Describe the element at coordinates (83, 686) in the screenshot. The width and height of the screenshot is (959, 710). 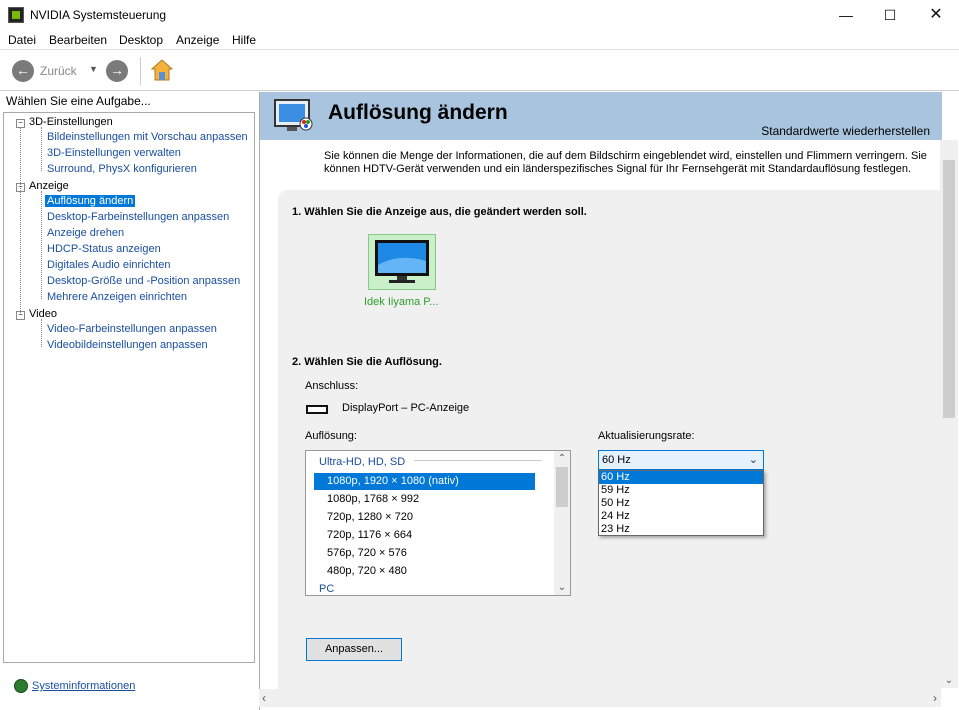
I see `system-info-link: Systeminformationen` at that location.